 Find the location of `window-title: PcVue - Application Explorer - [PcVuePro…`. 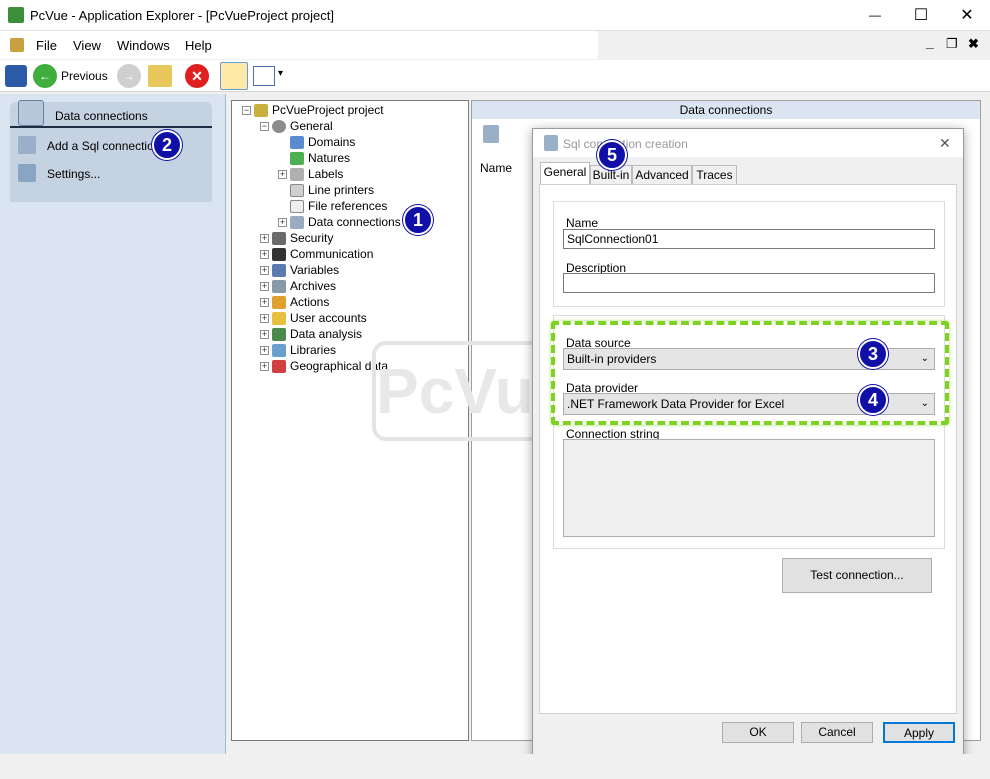

window-title: PcVue - Application Explorer - [PcVuePro… is located at coordinates (182, 15).